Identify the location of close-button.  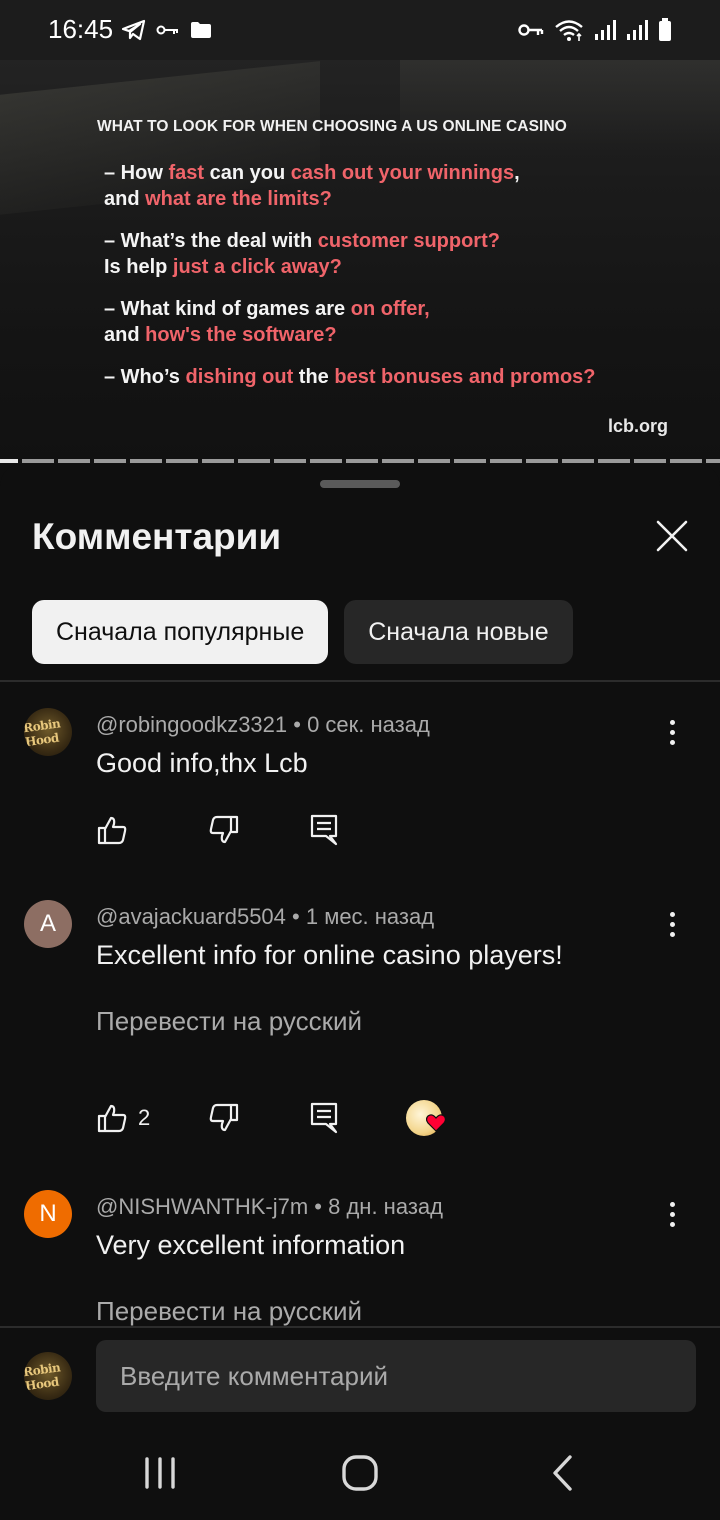
(672, 536).